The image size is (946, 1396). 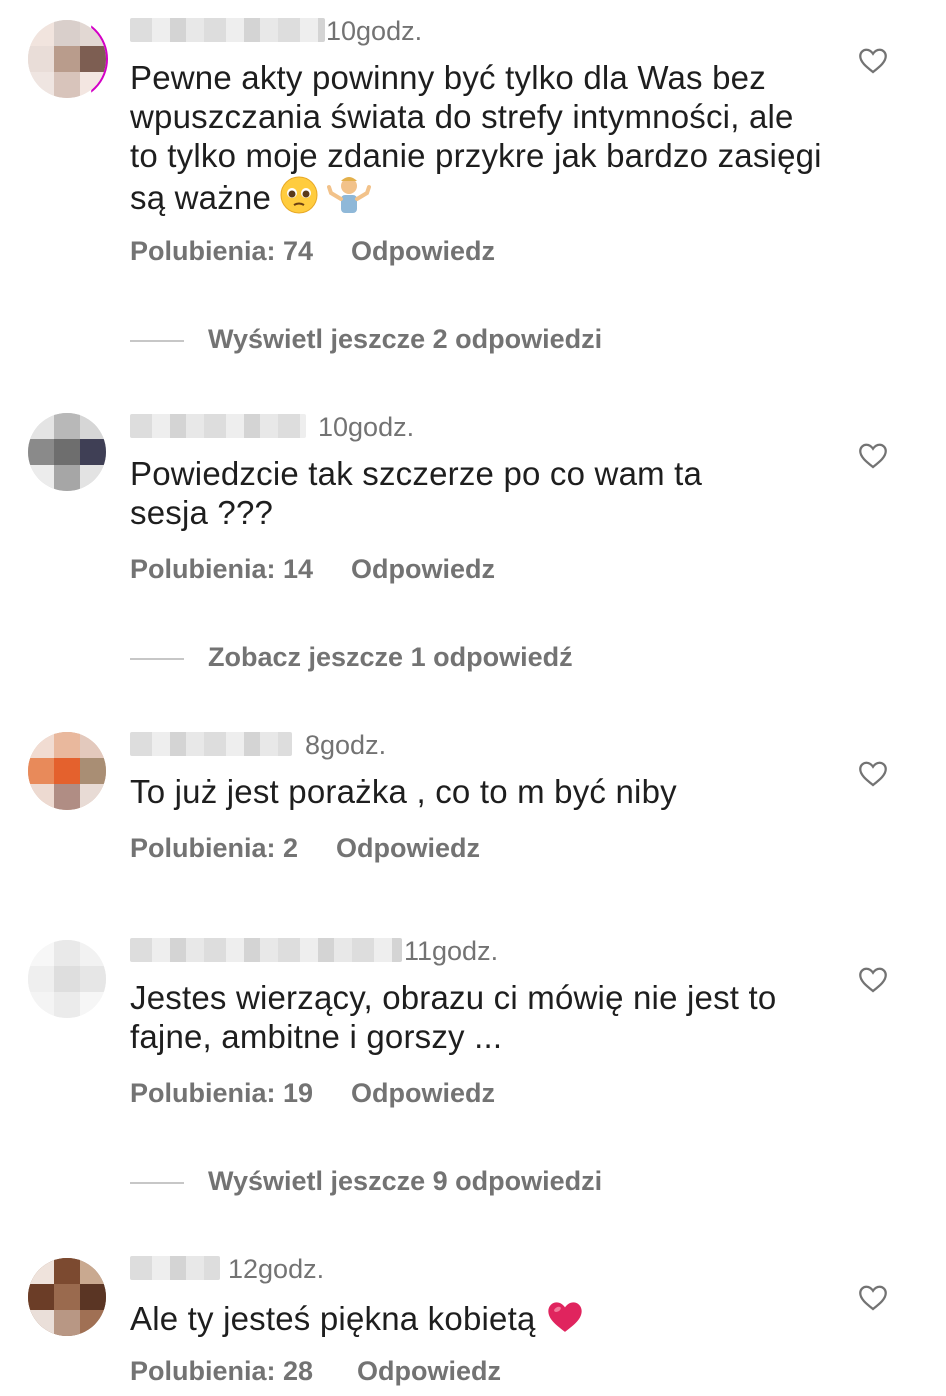 What do you see at coordinates (346, 745) in the screenshot?
I see `comment-time: 8godz.` at bounding box center [346, 745].